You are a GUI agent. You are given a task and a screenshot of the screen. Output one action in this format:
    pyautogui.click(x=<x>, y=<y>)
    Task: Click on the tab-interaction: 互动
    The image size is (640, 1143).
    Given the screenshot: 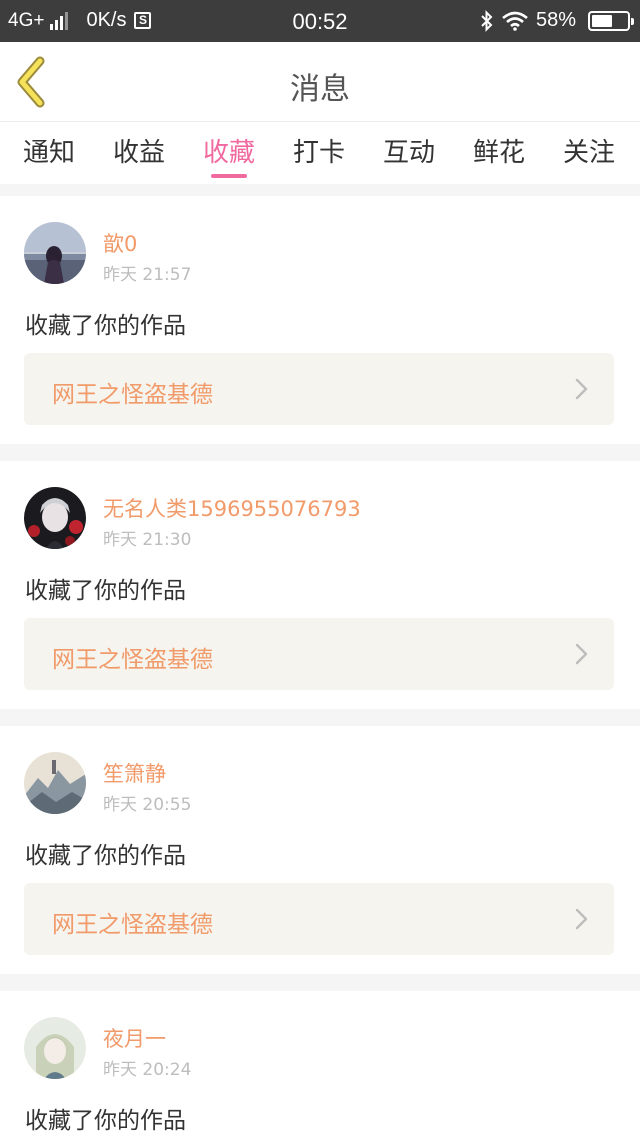 What is the action you would take?
    pyautogui.click(x=409, y=150)
    